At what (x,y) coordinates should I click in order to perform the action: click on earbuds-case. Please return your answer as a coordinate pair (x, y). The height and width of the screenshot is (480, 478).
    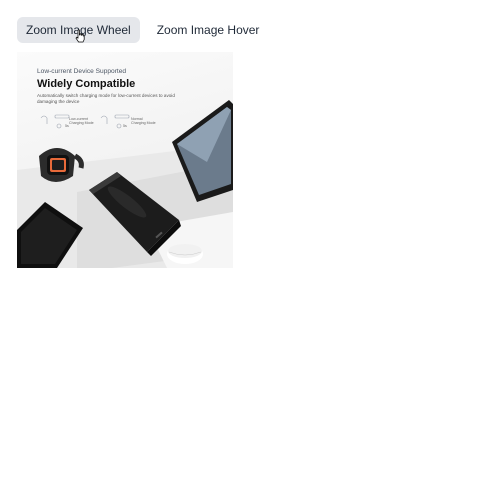
    Looking at the image, I should click on (185, 254).